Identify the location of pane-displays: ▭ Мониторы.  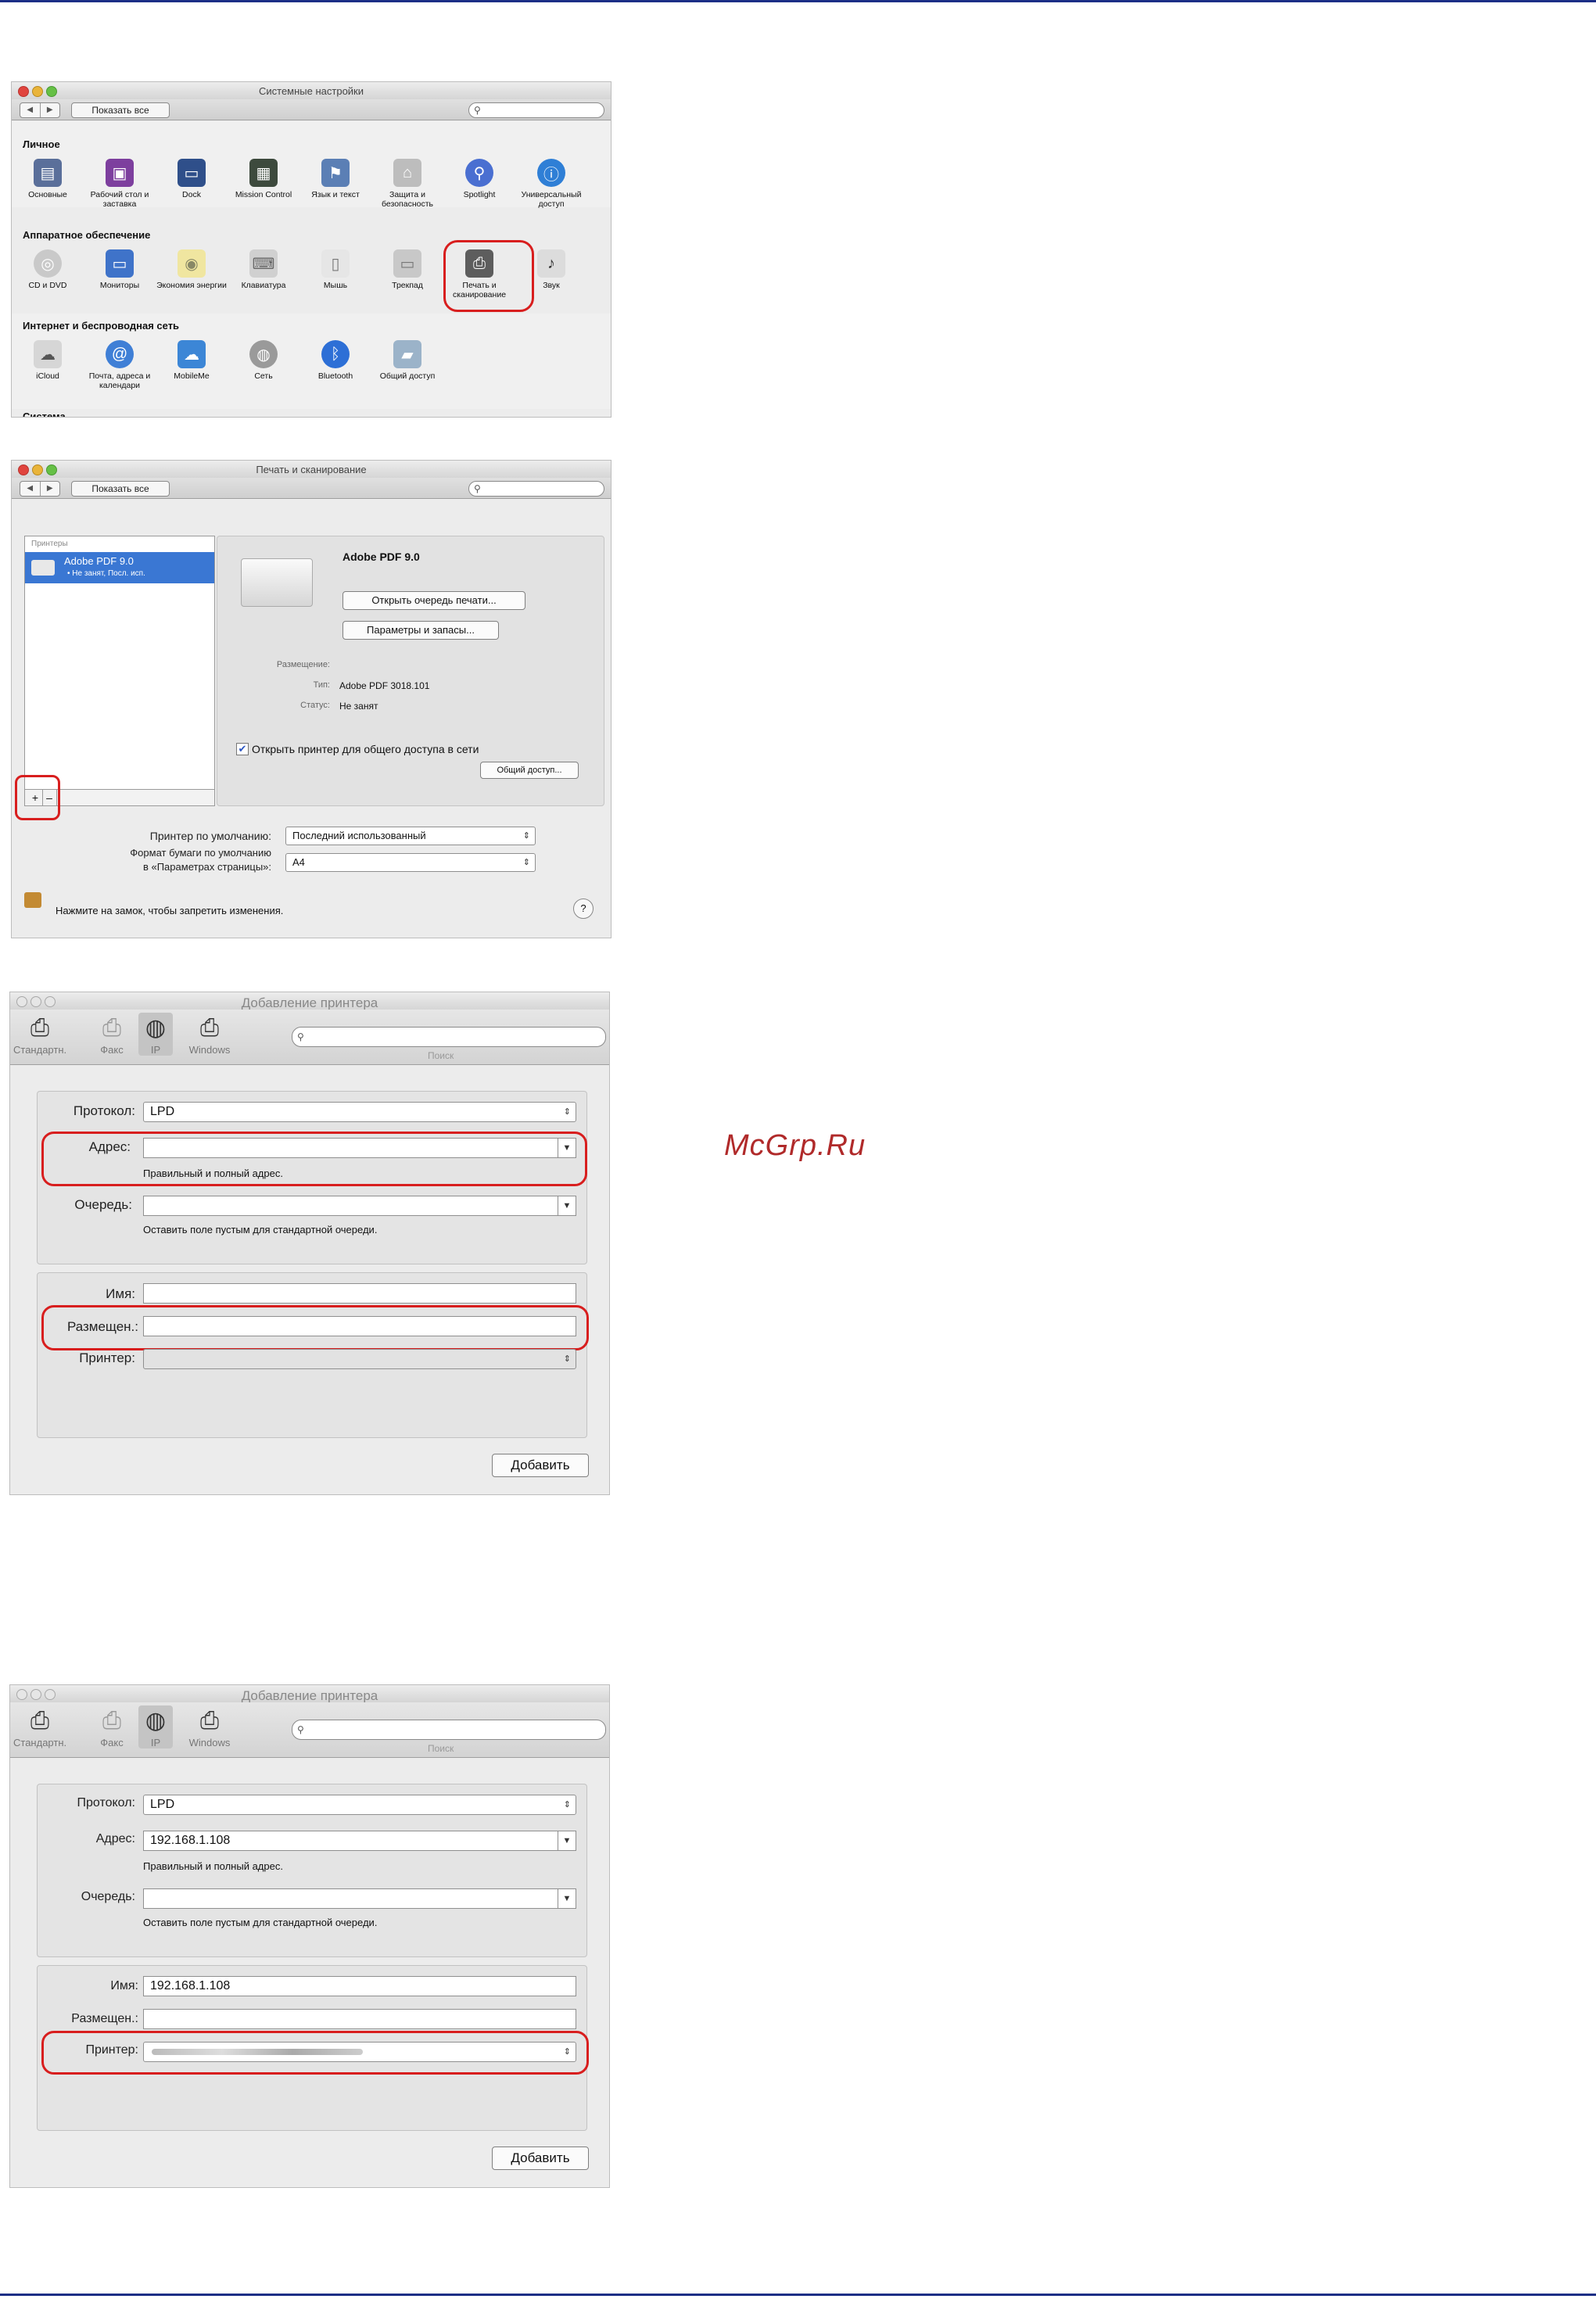
(120, 269).